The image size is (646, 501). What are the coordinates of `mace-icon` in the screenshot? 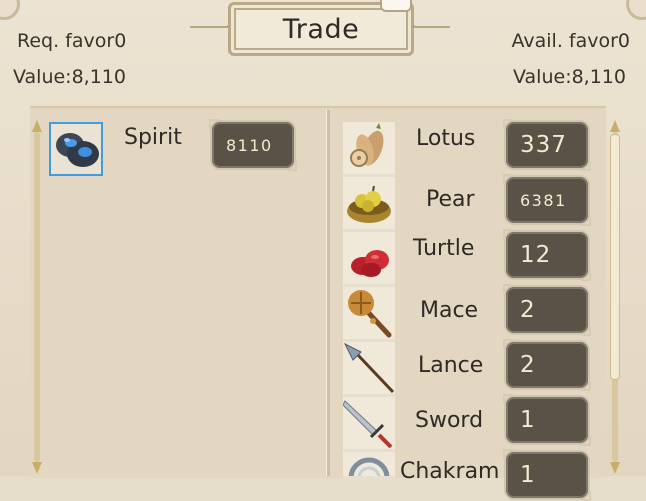 It's located at (370, 314).